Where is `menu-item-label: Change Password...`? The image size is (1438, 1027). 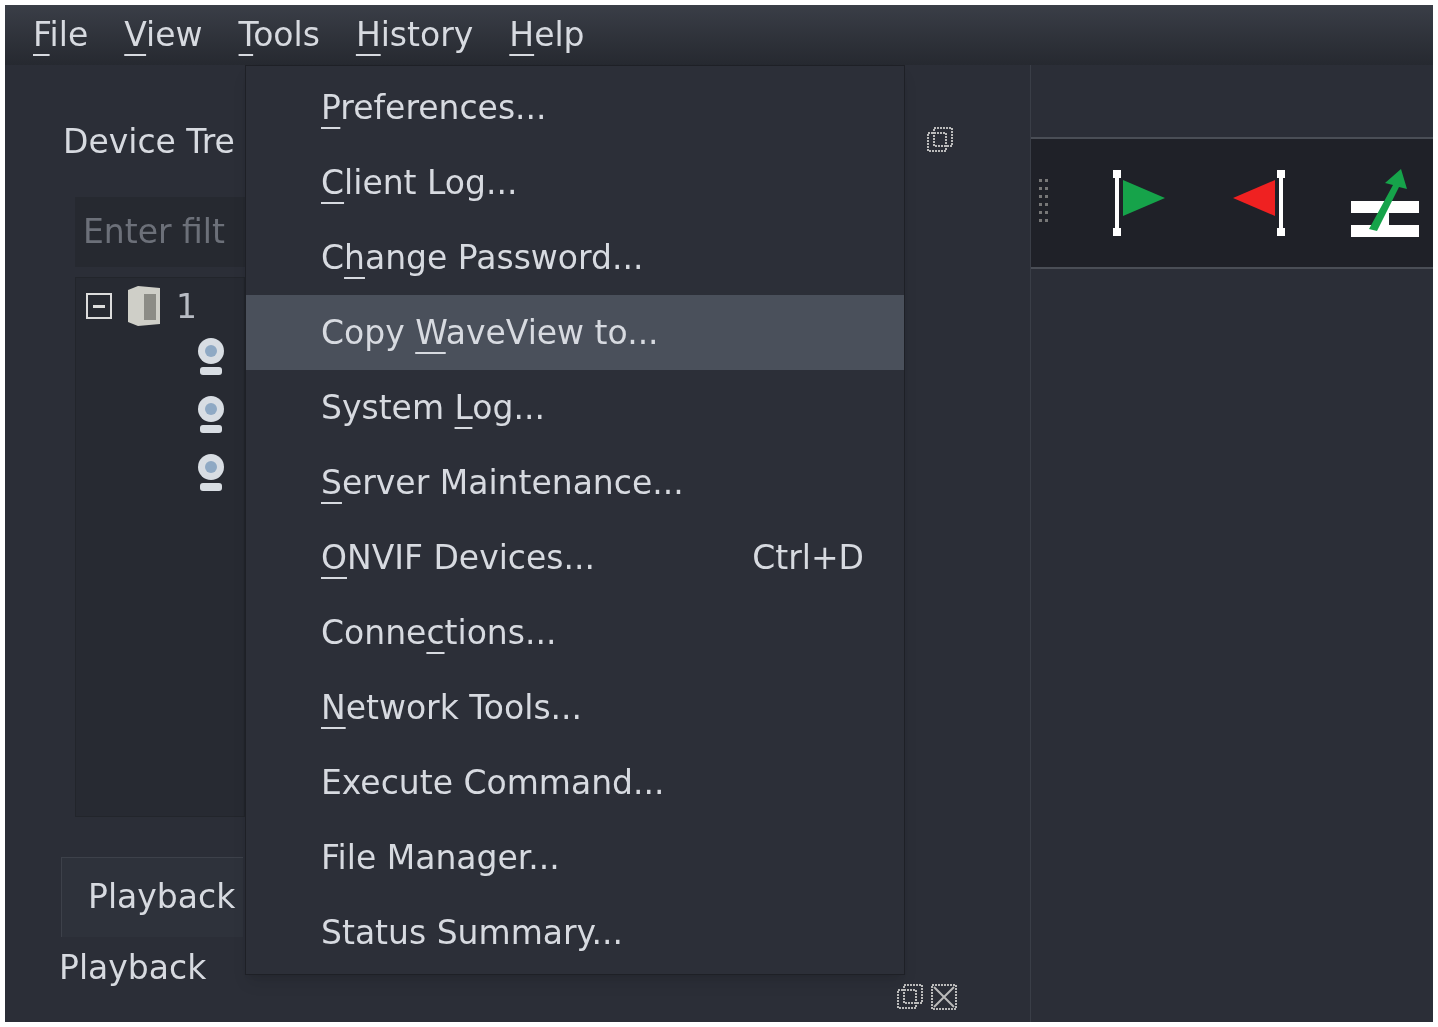 menu-item-label: Change Password... is located at coordinates (482, 257).